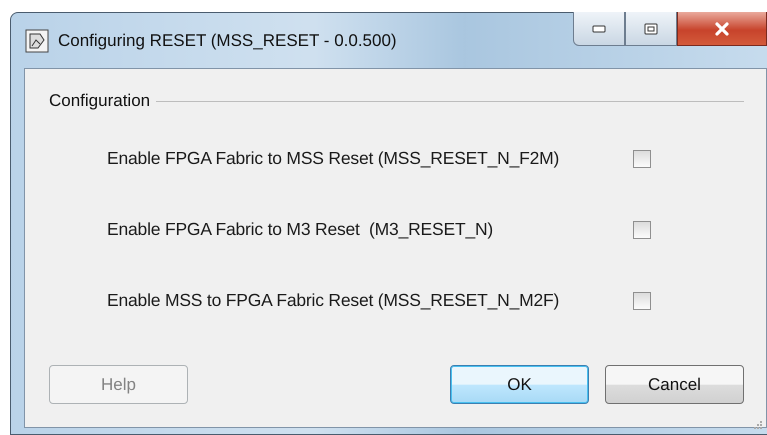  What do you see at coordinates (674, 384) in the screenshot?
I see `cancel-button: Cancel` at bounding box center [674, 384].